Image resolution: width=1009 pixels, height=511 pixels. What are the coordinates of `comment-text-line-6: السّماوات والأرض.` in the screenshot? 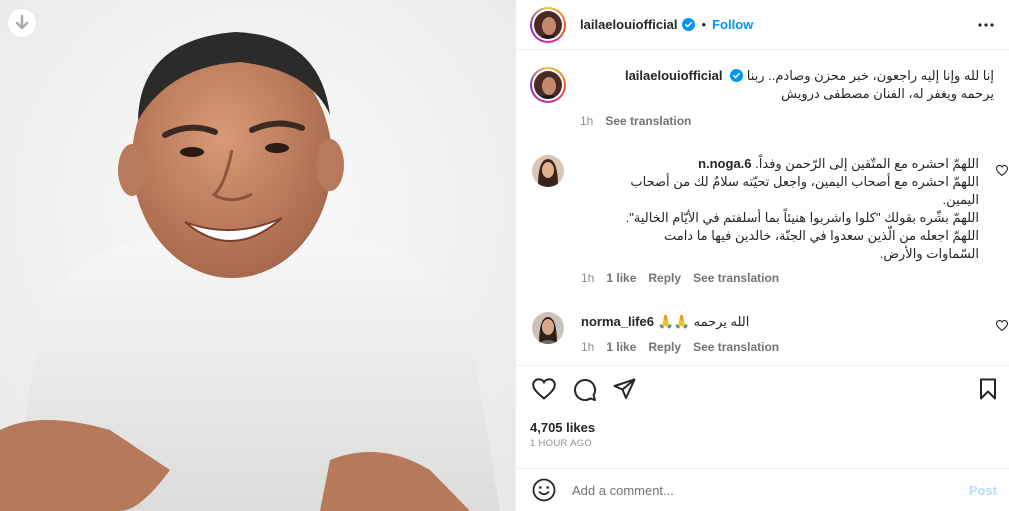 It's located at (929, 253).